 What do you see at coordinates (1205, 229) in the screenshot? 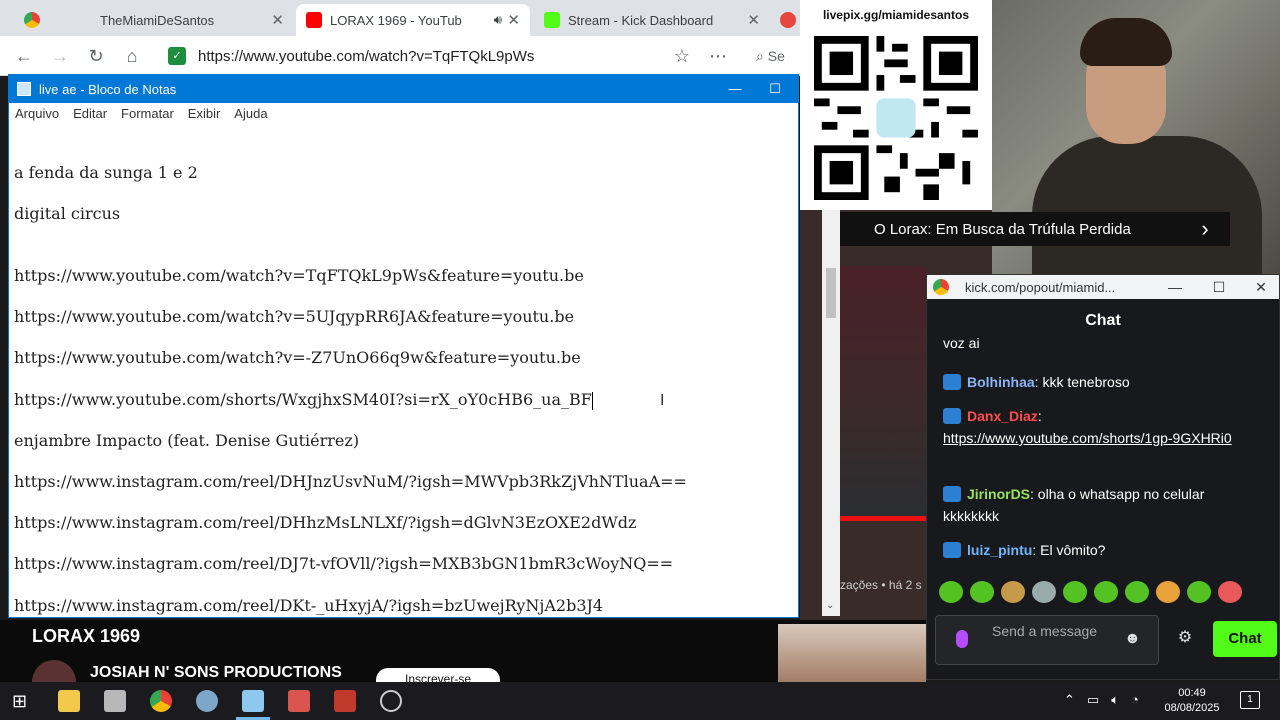
I see `chevron-right-icon: ›` at bounding box center [1205, 229].